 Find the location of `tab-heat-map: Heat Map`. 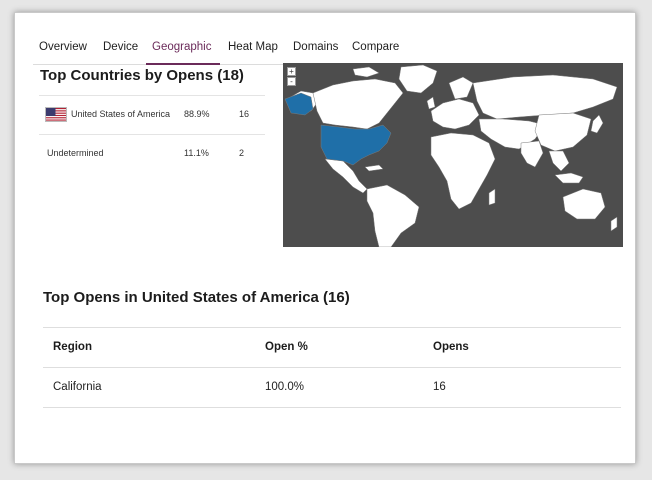

tab-heat-map: Heat Map is located at coordinates (253, 47).